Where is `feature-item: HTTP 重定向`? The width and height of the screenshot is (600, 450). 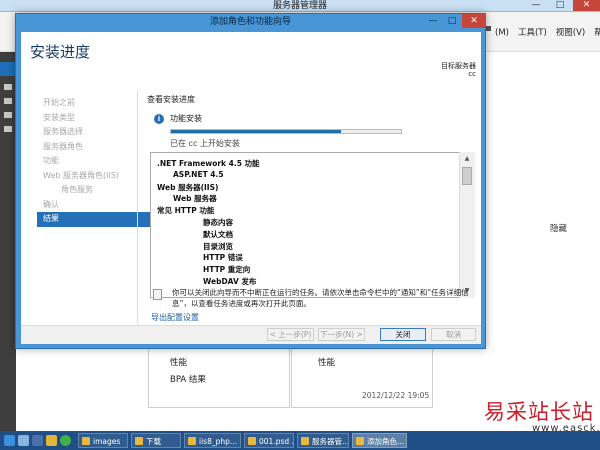 feature-item: HTTP 重定向 is located at coordinates (227, 270).